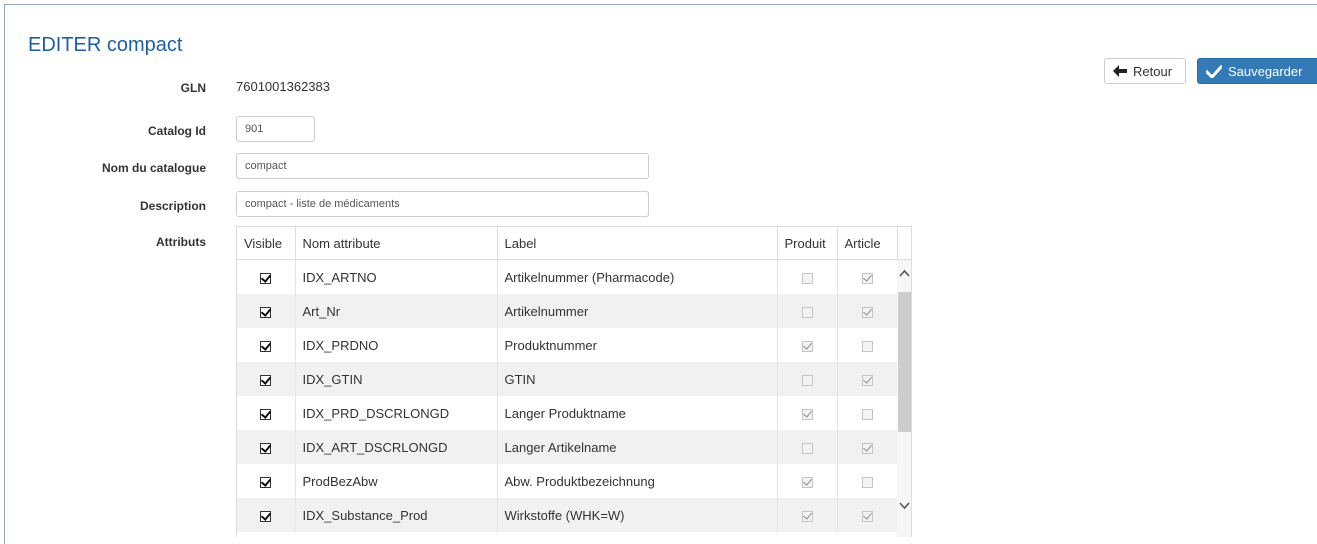 Image resolution: width=1317 pixels, height=544 pixels. I want to click on arrow-left-icon, so click(1120, 71).